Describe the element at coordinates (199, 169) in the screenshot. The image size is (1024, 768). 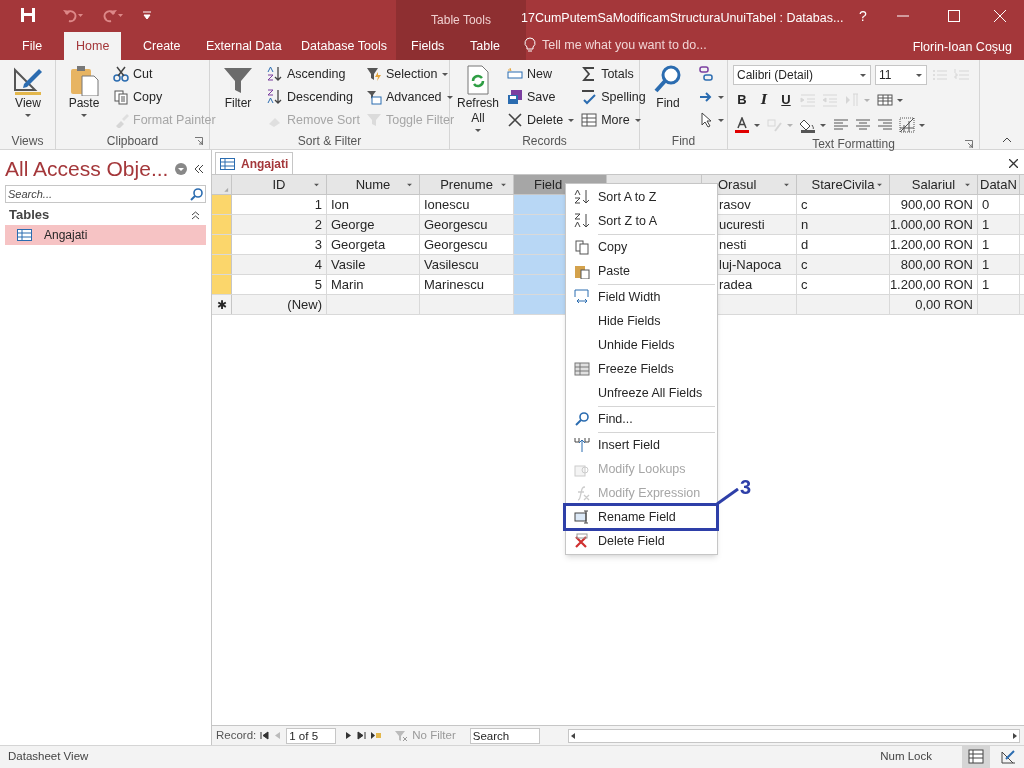
I see `collapse-pane-icon` at that location.